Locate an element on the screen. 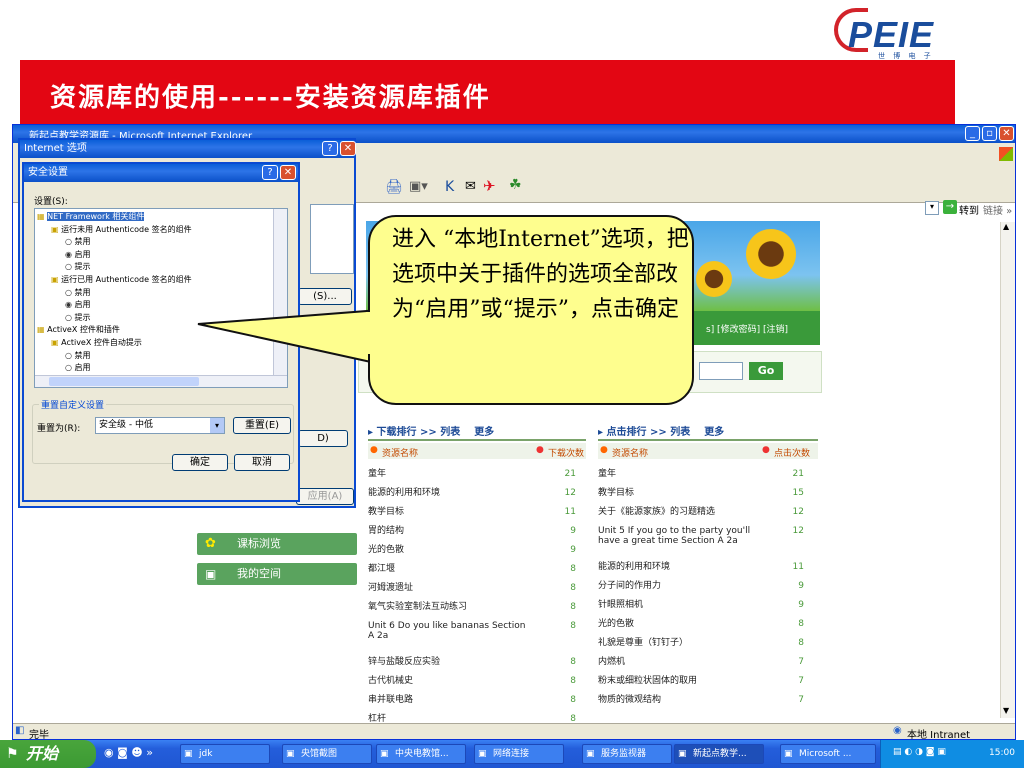 The width and height of the screenshot is (1024, 768). table-row: 教学目标 11 is located at coordinates (477, 514).